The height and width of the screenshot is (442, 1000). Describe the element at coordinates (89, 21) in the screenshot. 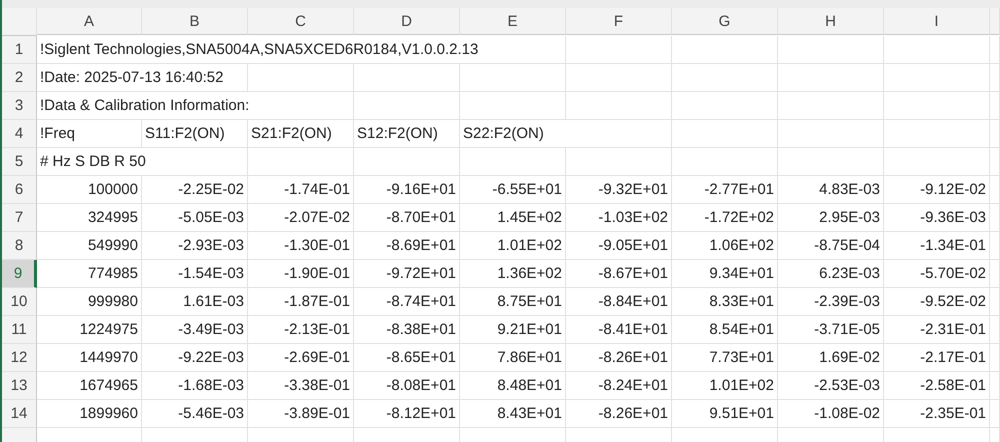

I see `column-header: A` at that location.